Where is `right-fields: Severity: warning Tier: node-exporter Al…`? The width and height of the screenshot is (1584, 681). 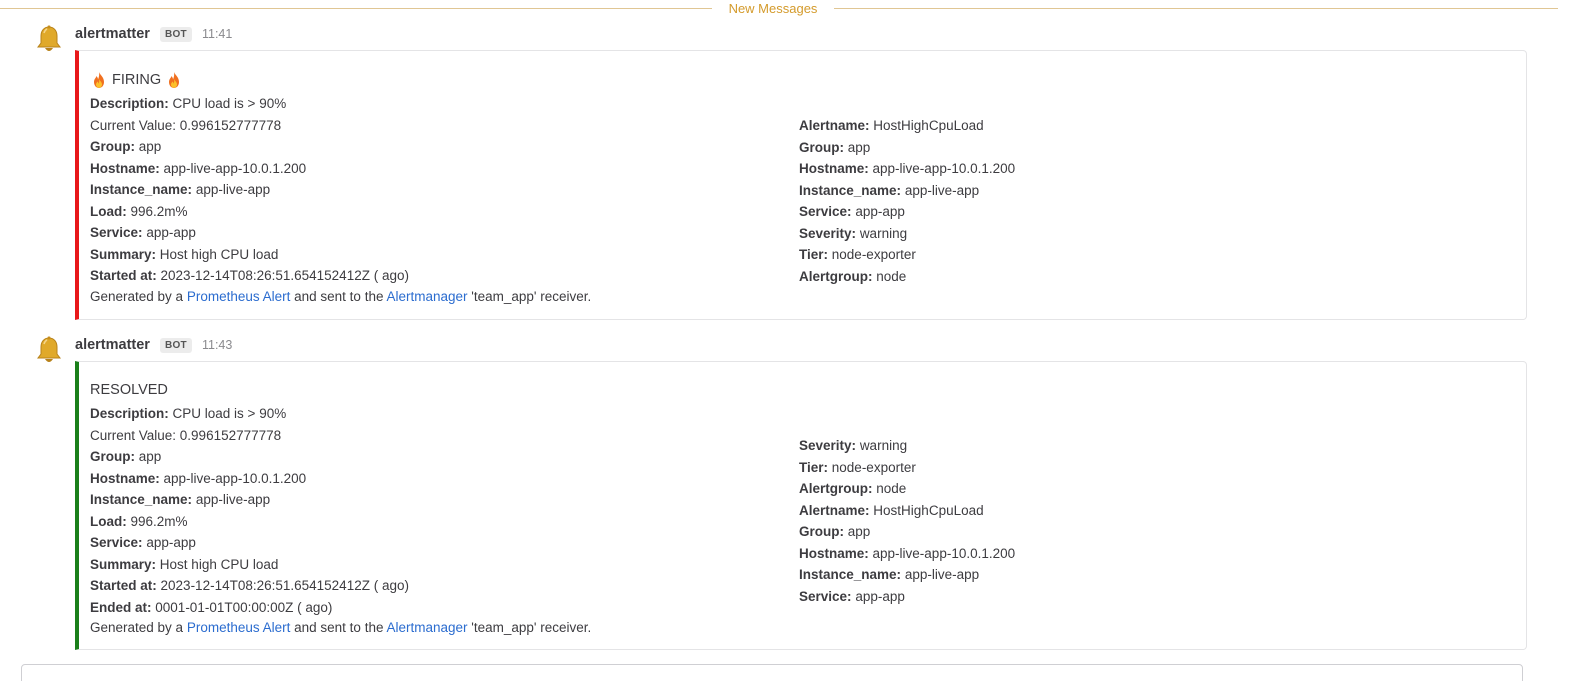 right-fields: Severity: warning Tier: node-exporter Al… is located at coordinates (907, 521).